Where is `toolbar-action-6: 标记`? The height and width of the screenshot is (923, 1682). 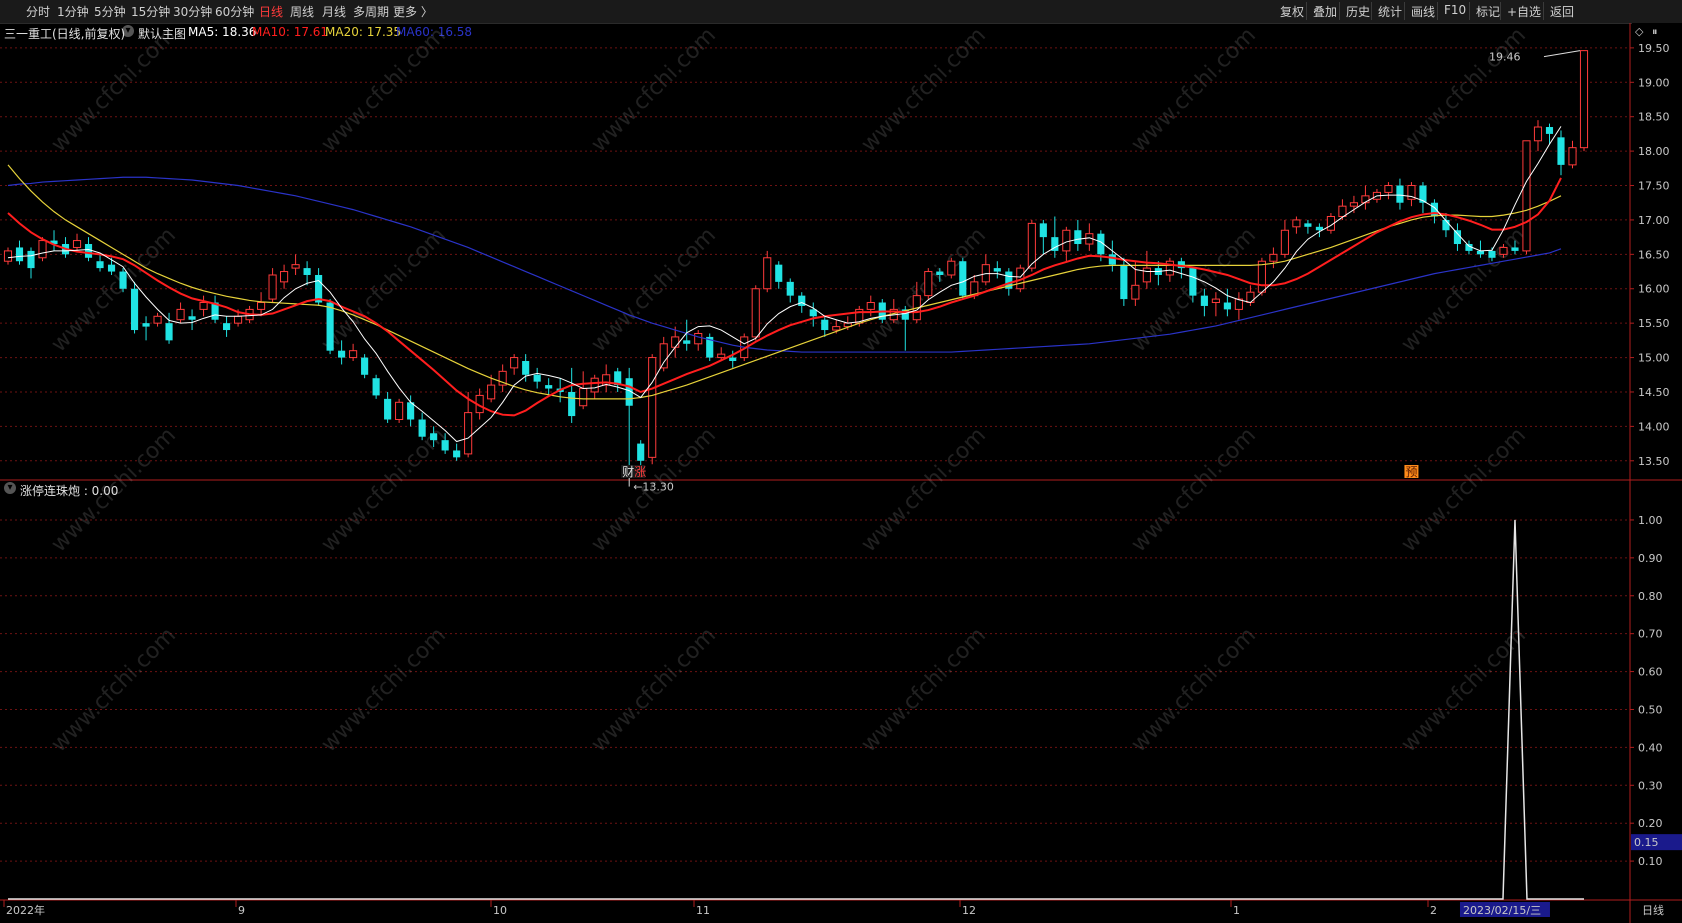
toolbar-action-6: 标记 is located at coordinates (1488, 11).